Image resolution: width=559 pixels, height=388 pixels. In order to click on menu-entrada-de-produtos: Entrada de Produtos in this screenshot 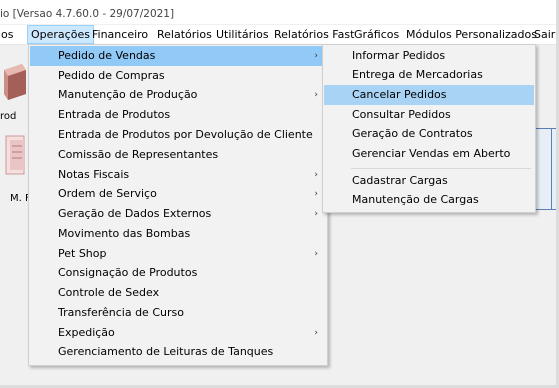, I will do `click(178, 115)`.